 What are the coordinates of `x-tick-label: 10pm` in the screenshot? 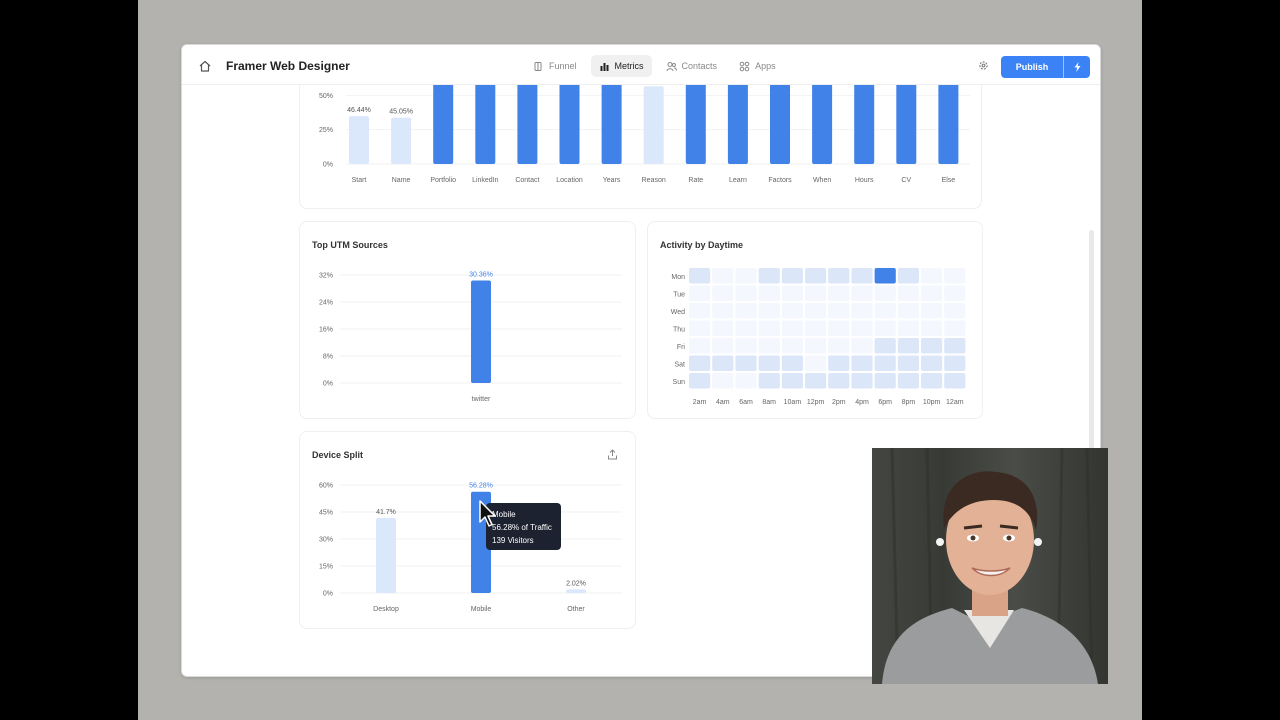 It's located at (932, 402).